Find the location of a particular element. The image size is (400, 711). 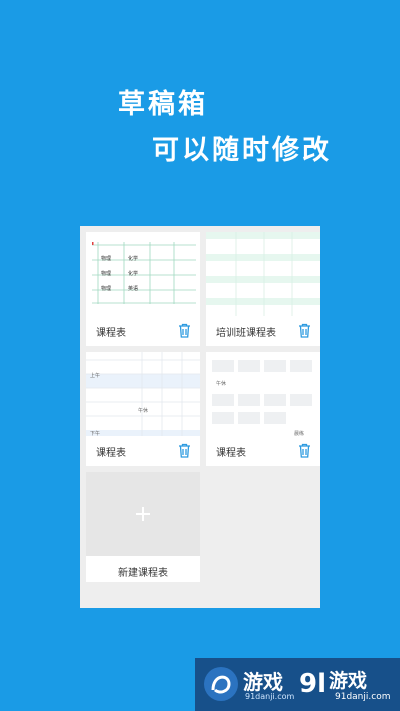

watermark: 游戏 91danji.com 9l 游戏 91danji.com is located at coordinates (297, 684).